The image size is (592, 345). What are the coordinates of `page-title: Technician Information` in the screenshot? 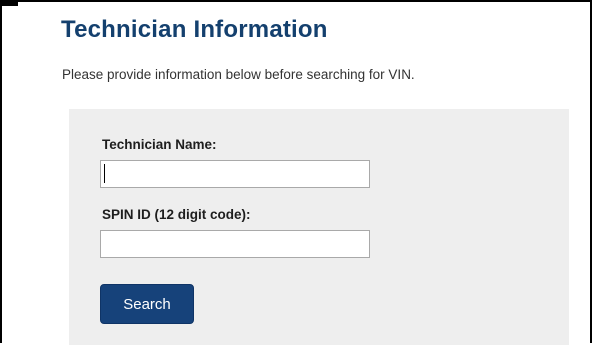 It's located at (194, 29).